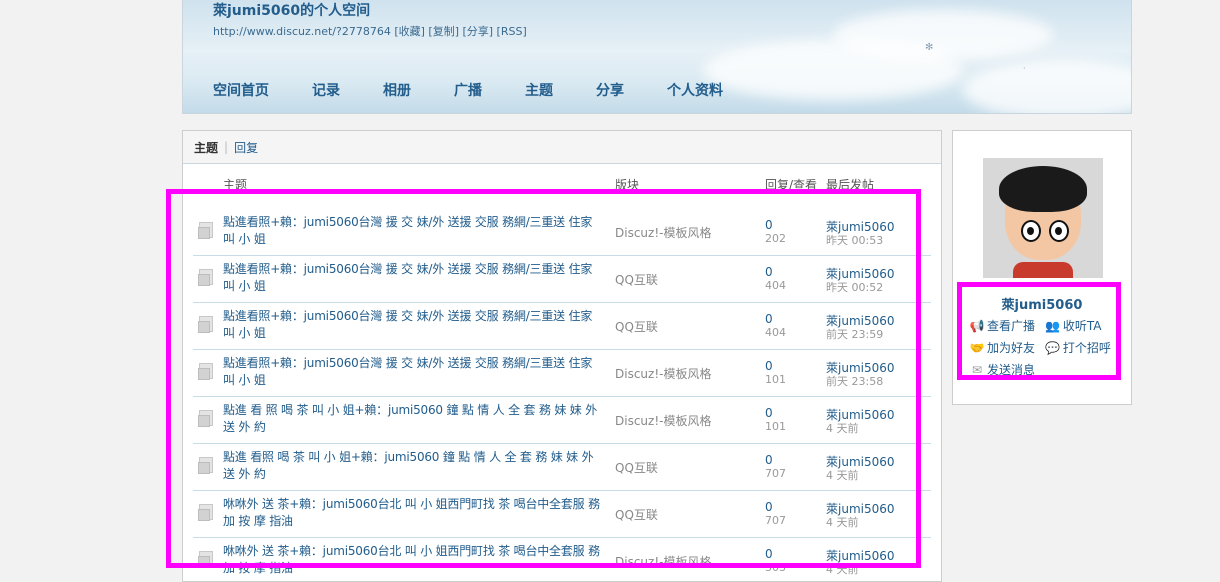 The width and height of the screenshot is (1220, 582). I want to click on view-broadcast-link: 📢 查看广播, so click(1005, 328).